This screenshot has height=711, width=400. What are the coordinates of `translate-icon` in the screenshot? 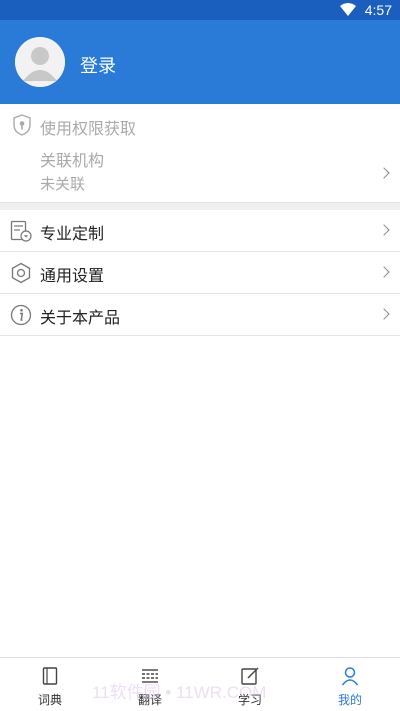 It's located at (150, 676).